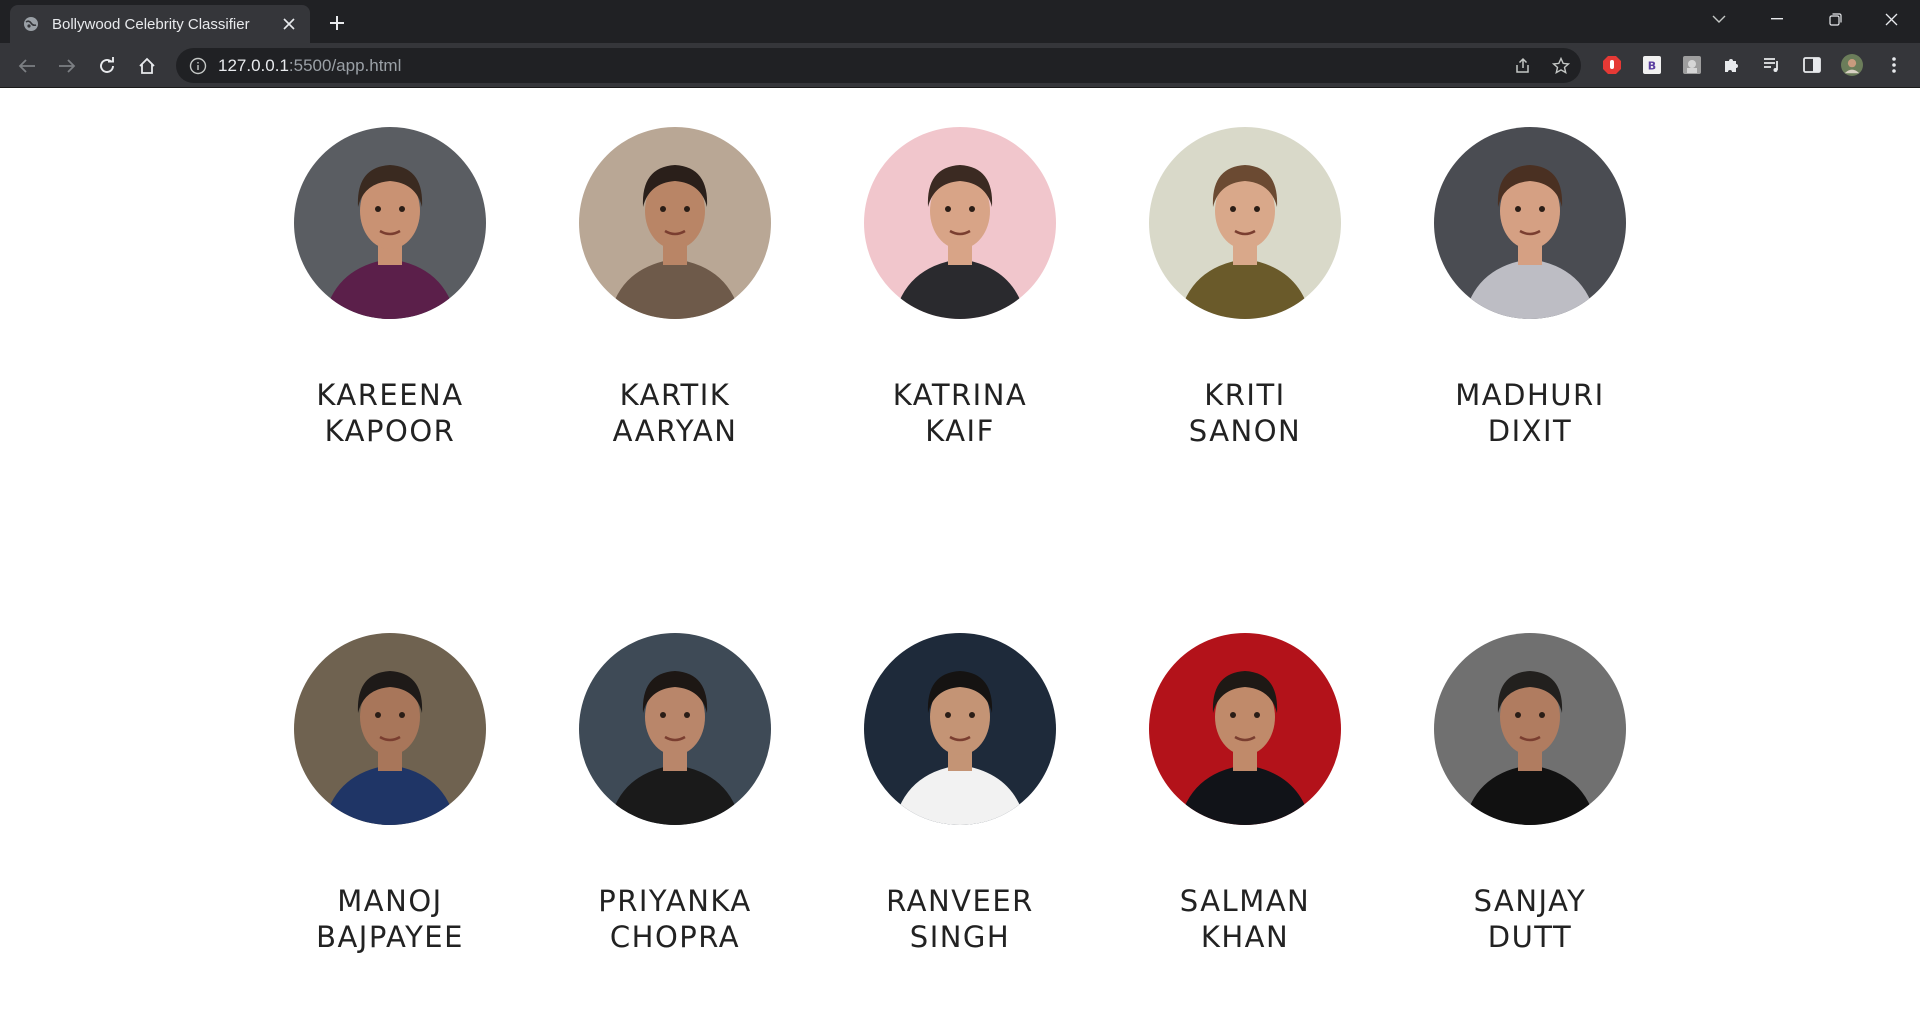 This screenshot has width=1920, height=1020. Describe the element at coordinates (1894, 65) in the screenshot. I see `menu-dots-icon` at that location.